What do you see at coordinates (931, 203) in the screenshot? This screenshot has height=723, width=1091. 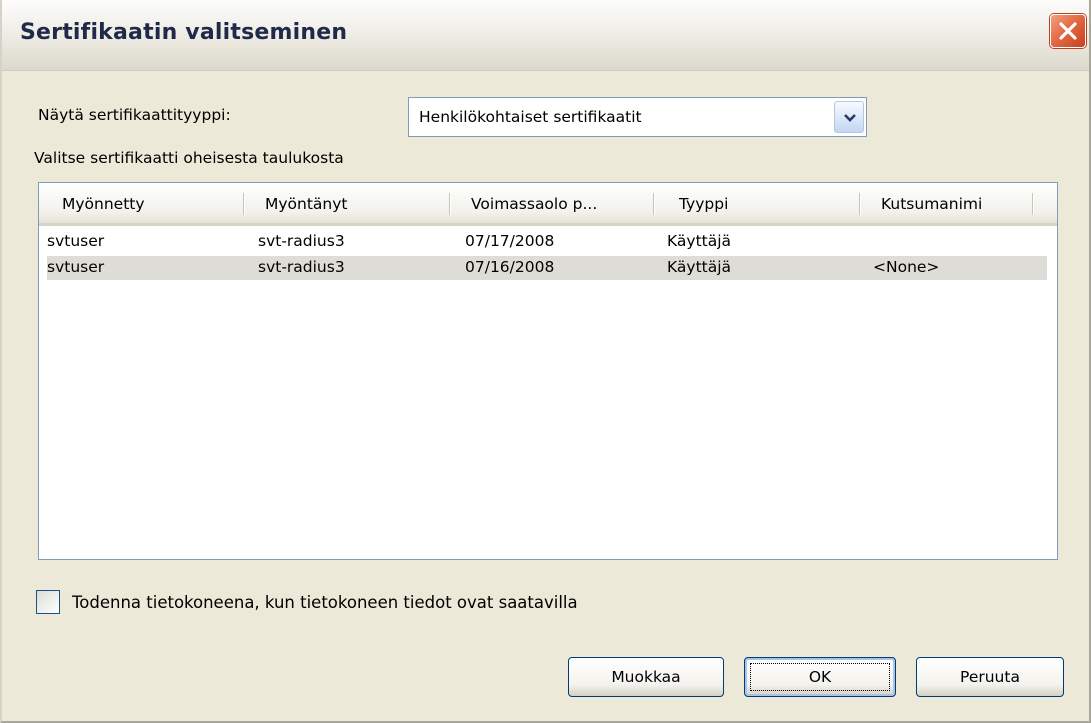 I see `column-header-friendly-name: Kutsumanimi` at bounding box center [931, 203].